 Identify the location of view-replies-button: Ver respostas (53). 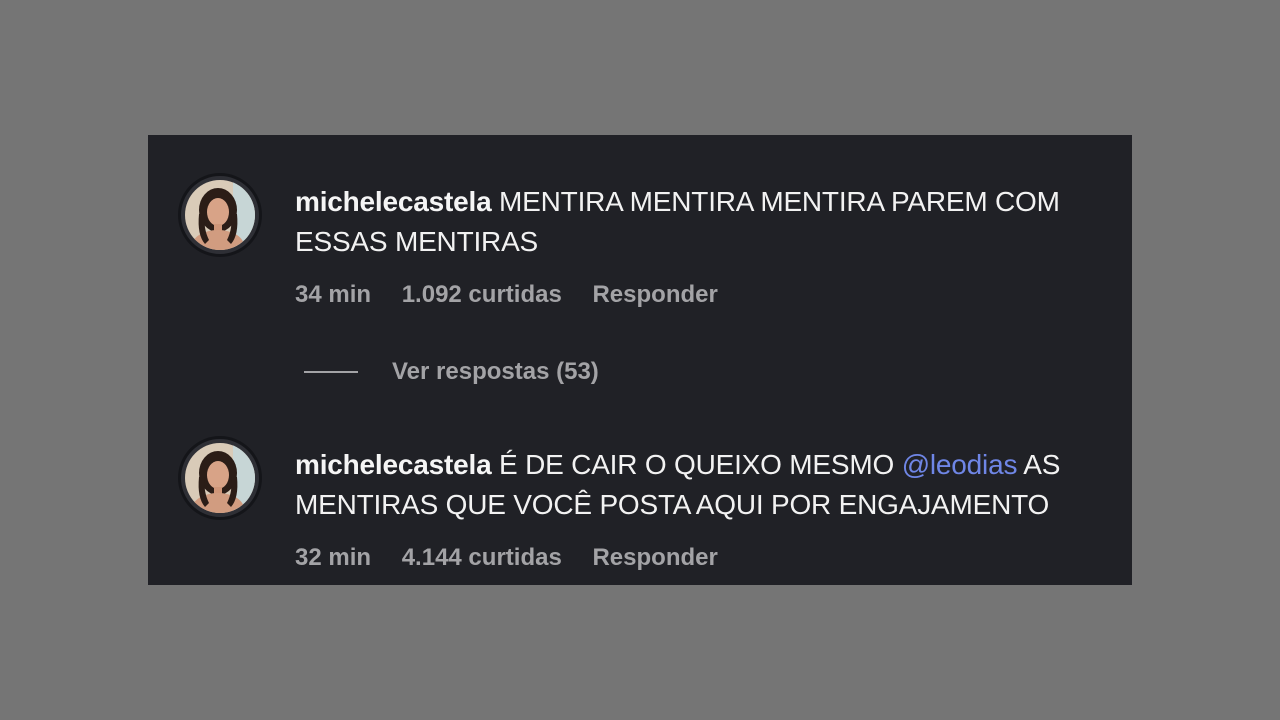
(451, 372).